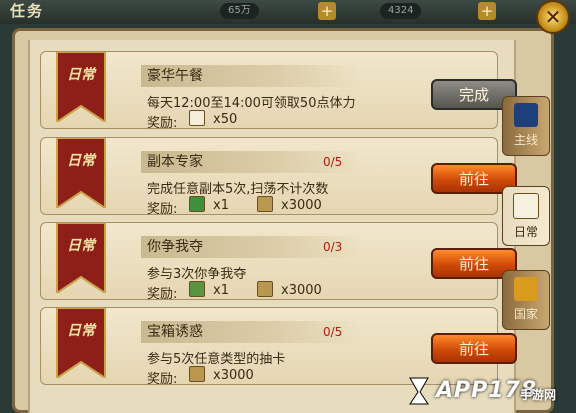 This screenshot has height=413, width=576. I want to click on book-icon, so click(526, 115).